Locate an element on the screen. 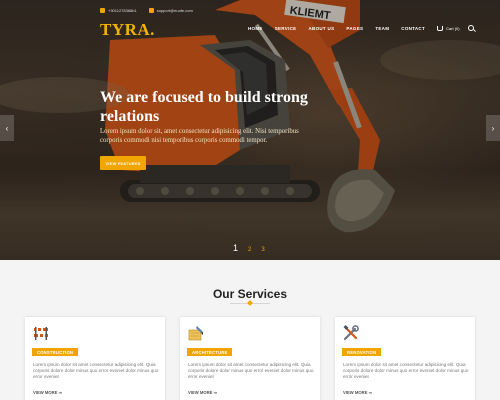  service-tag: CONSTRUCTION is located at coordinates (55, 352).